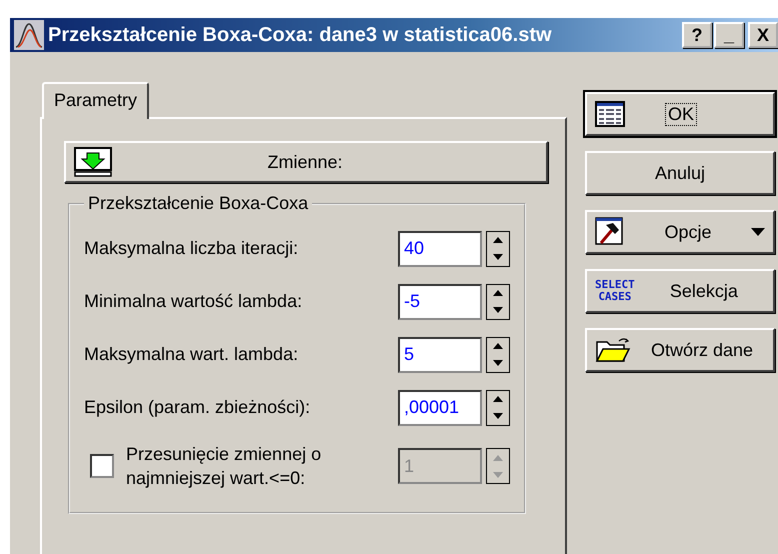 The height and width of the screenshot is (554, 778). What do you see at coordinates (680, 232) in the screenshot?
I see `options-button: Opcje` at bounding box center [680, 232].